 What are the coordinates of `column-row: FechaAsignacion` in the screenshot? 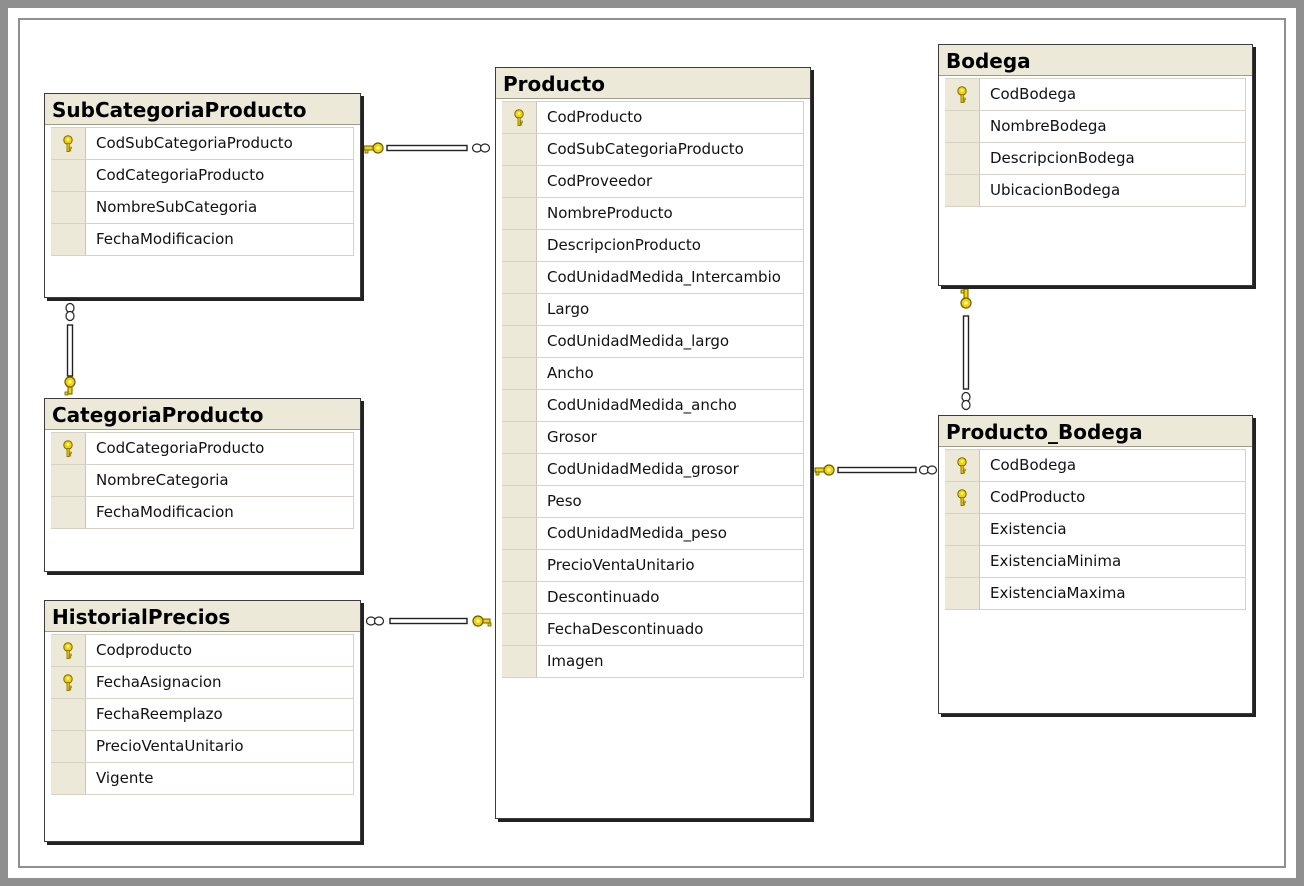 It's located at (202, 683).